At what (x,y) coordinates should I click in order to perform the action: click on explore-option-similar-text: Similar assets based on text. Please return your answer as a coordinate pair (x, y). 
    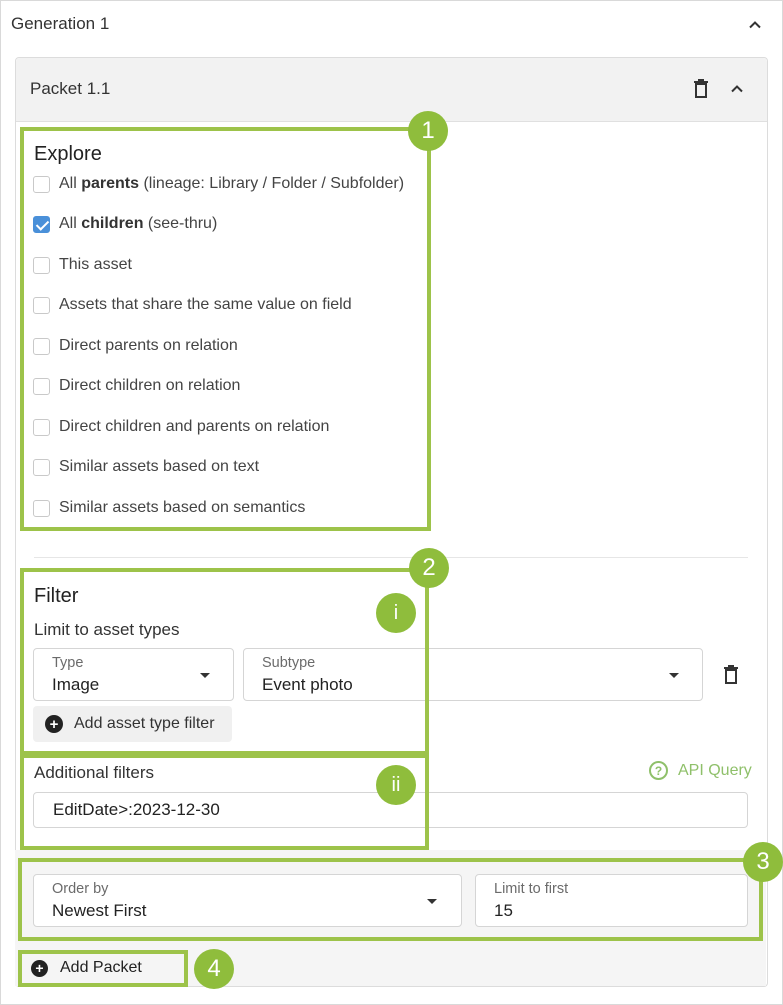
    Looking at the image, I should click on (146, 467).